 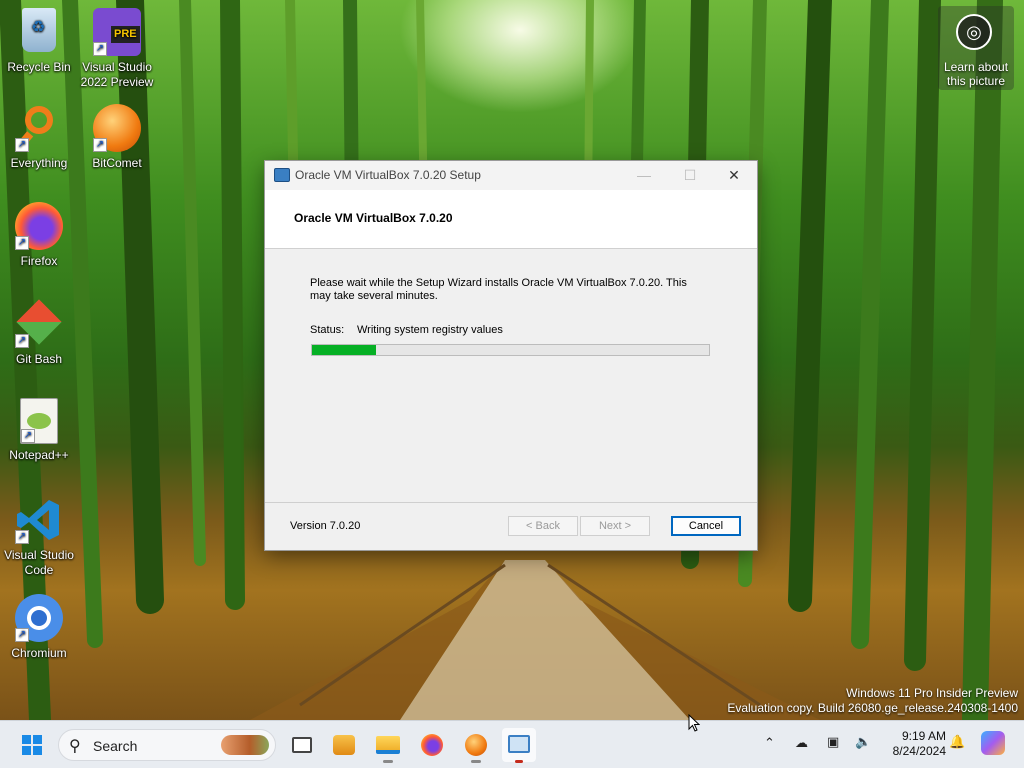 What do you see at coordinates (932, 693) in the screenshot?
I see `watermark-line-1: Windows 11 Pro Insider Preview` at bounding box center [932, 693].